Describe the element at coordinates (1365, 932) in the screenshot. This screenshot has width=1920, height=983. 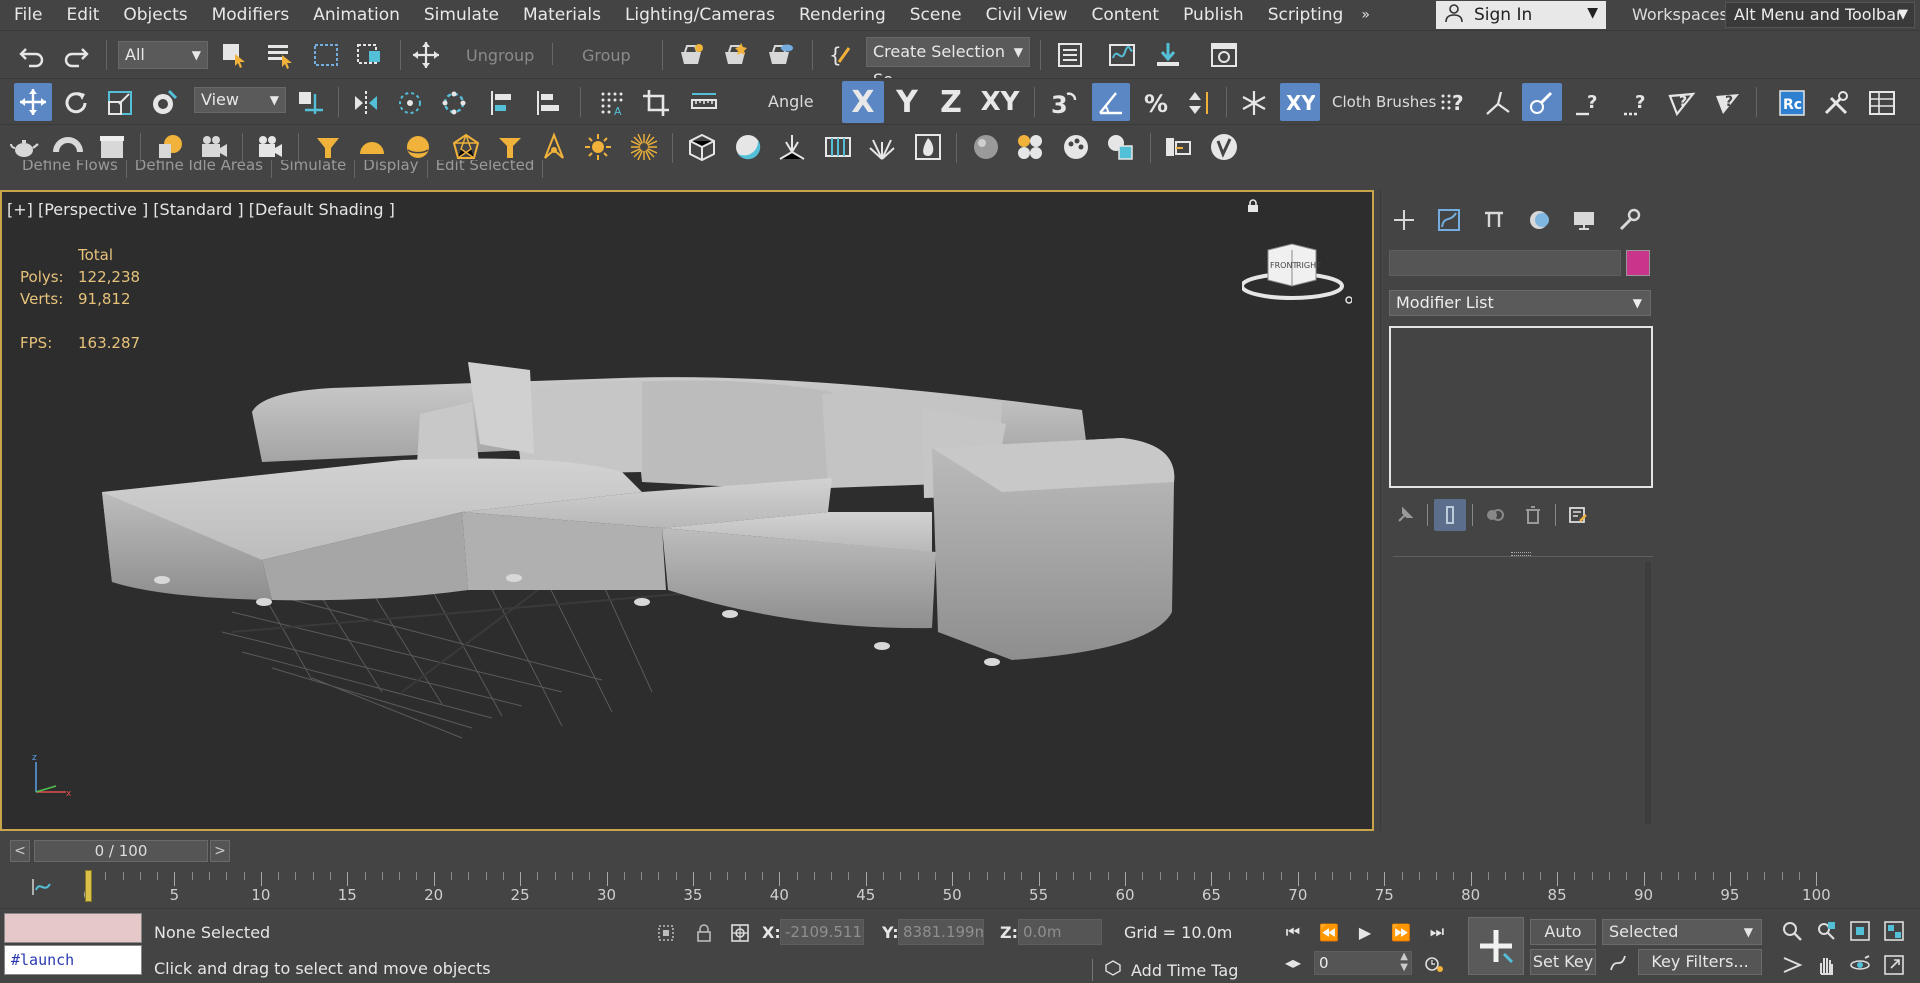
I see `play-icon: ▶` at that location.